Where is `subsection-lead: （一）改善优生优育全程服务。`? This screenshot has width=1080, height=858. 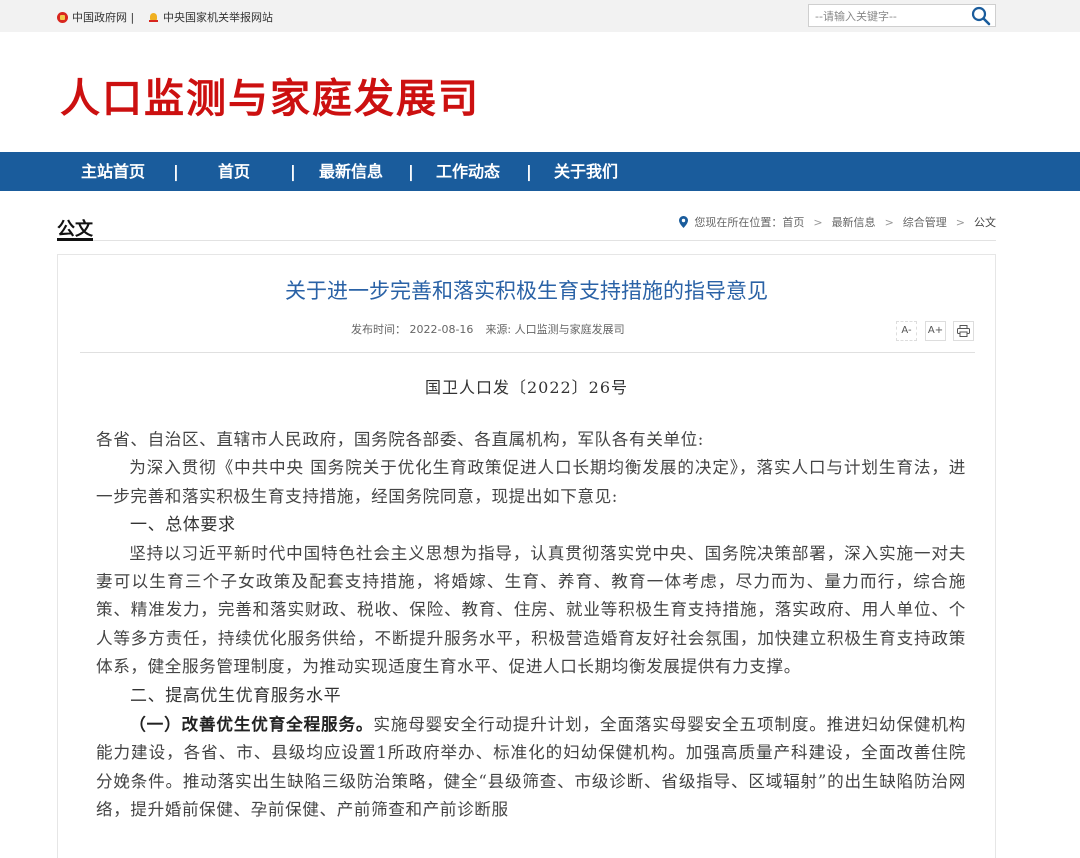
subsection-lead: （一）改善优生优育全程服务。 is located at coordinates (251, 724).